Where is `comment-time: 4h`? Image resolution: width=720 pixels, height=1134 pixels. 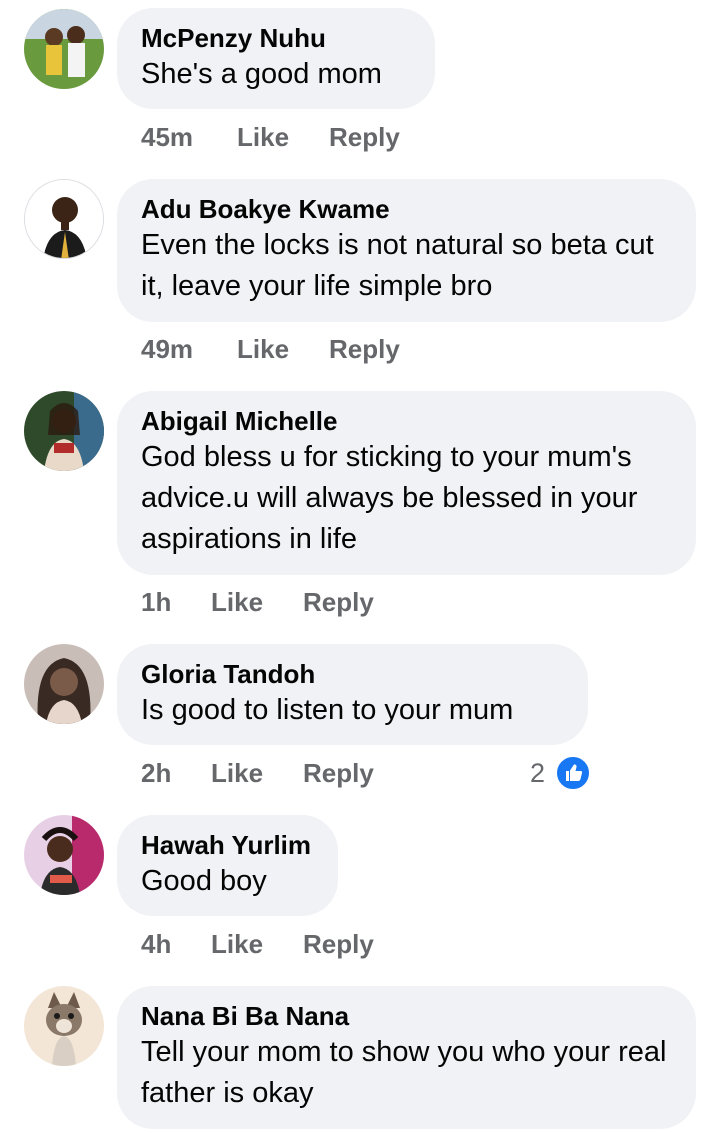
comment-time: 4h is located at coordinates (156, 944).